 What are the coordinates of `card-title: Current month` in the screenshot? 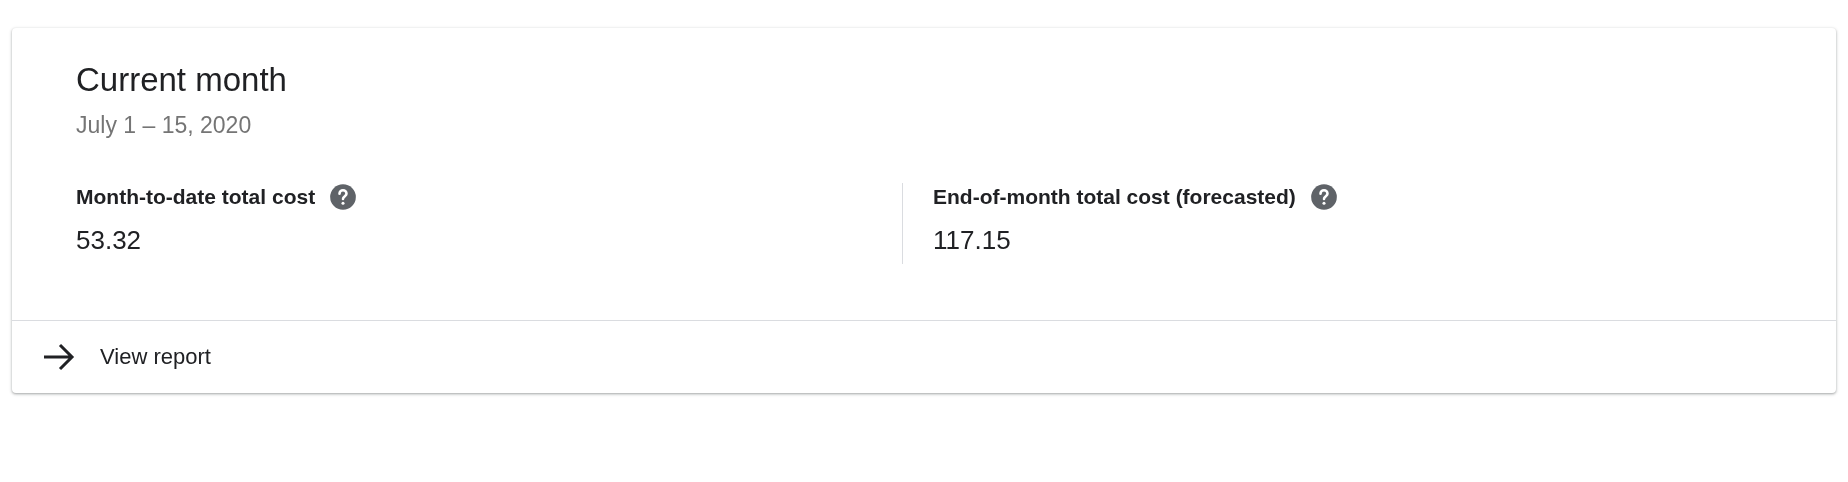 It's located at (182, 80).